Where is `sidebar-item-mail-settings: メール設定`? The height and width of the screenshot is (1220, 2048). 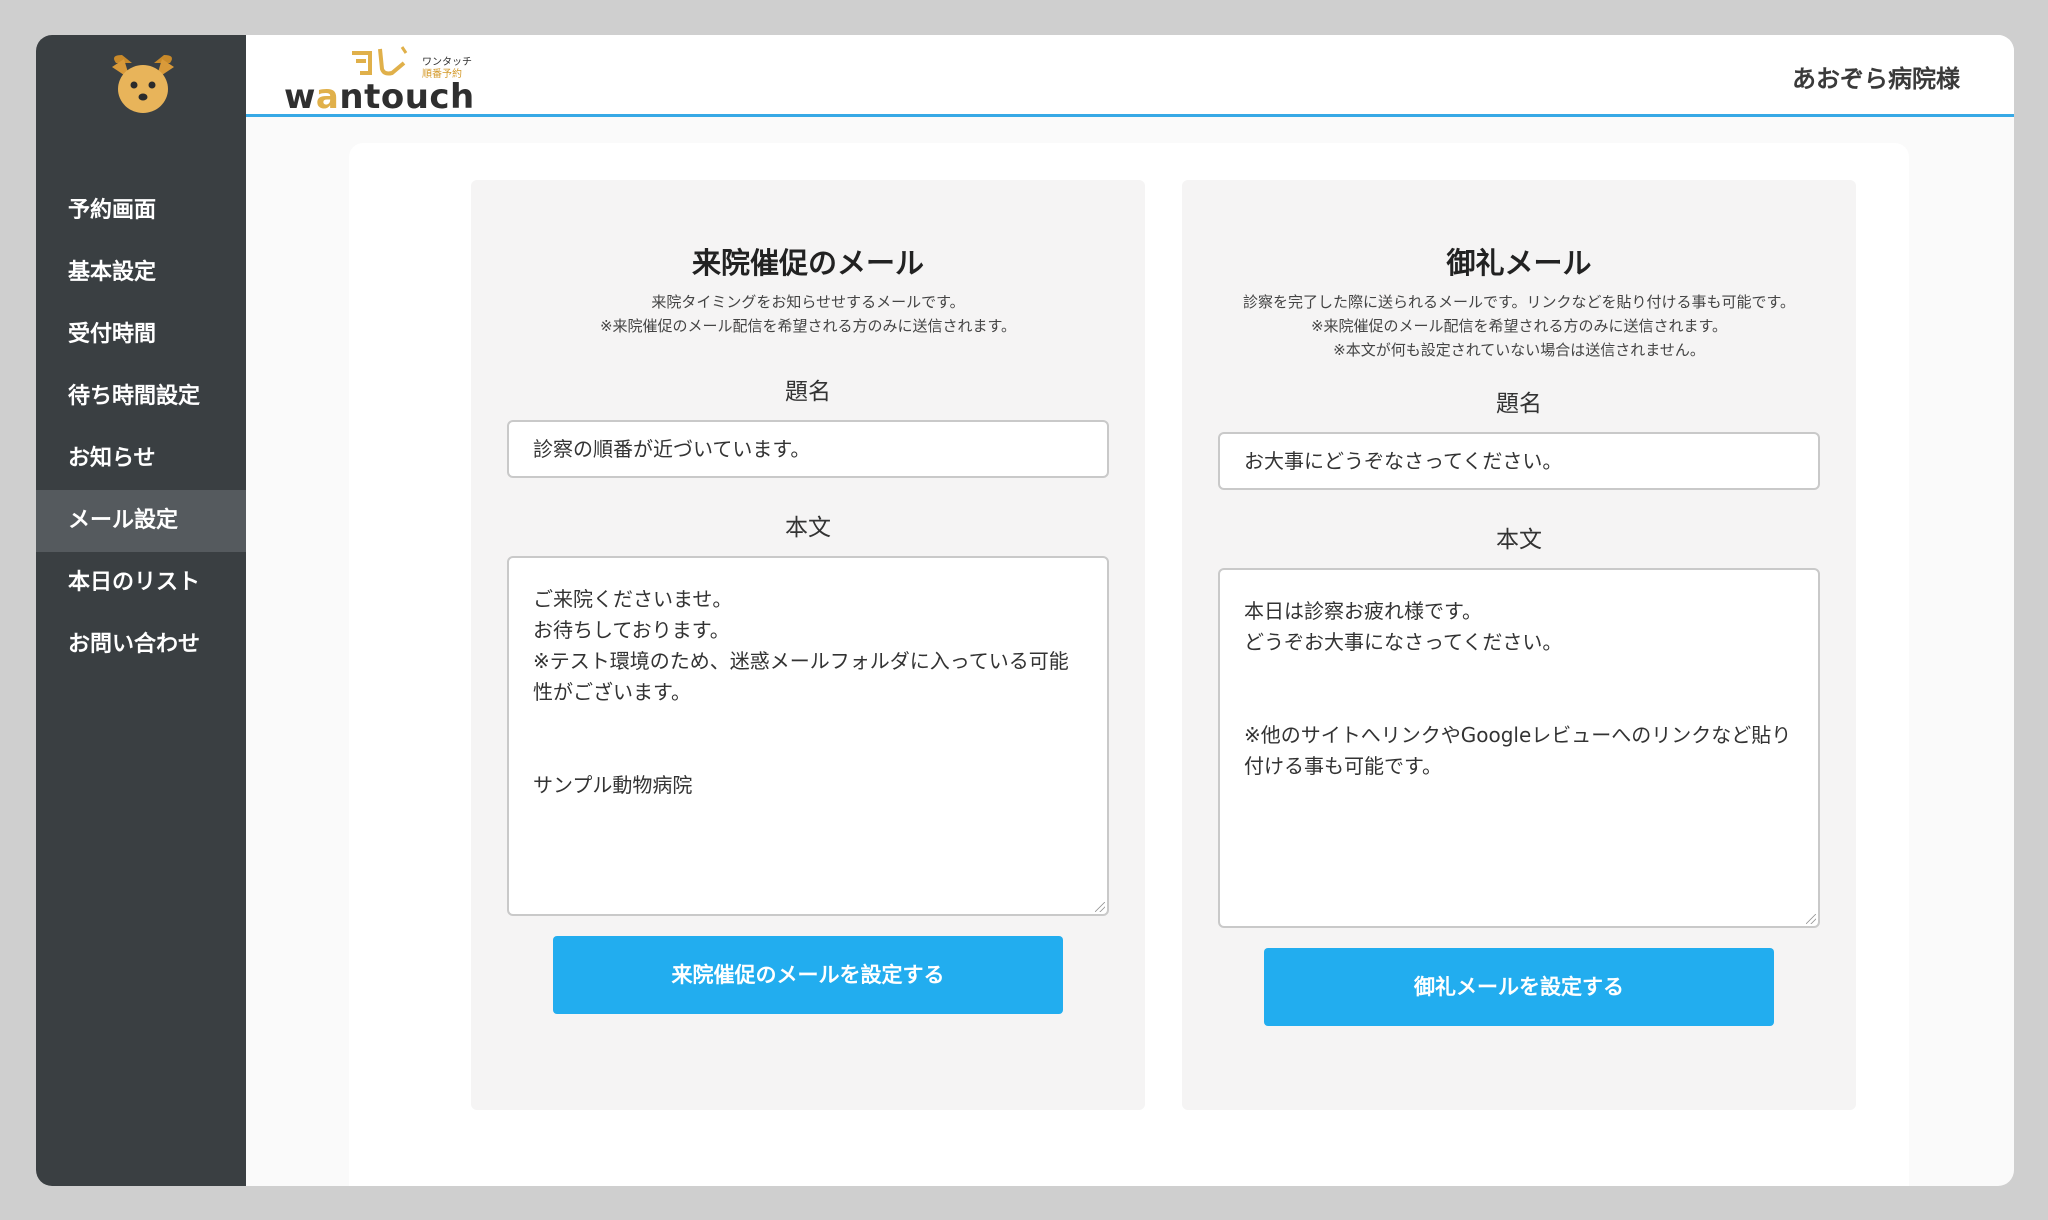 sidebar-item-mail-settings: メール設定 is located at coordinates (141, 521).